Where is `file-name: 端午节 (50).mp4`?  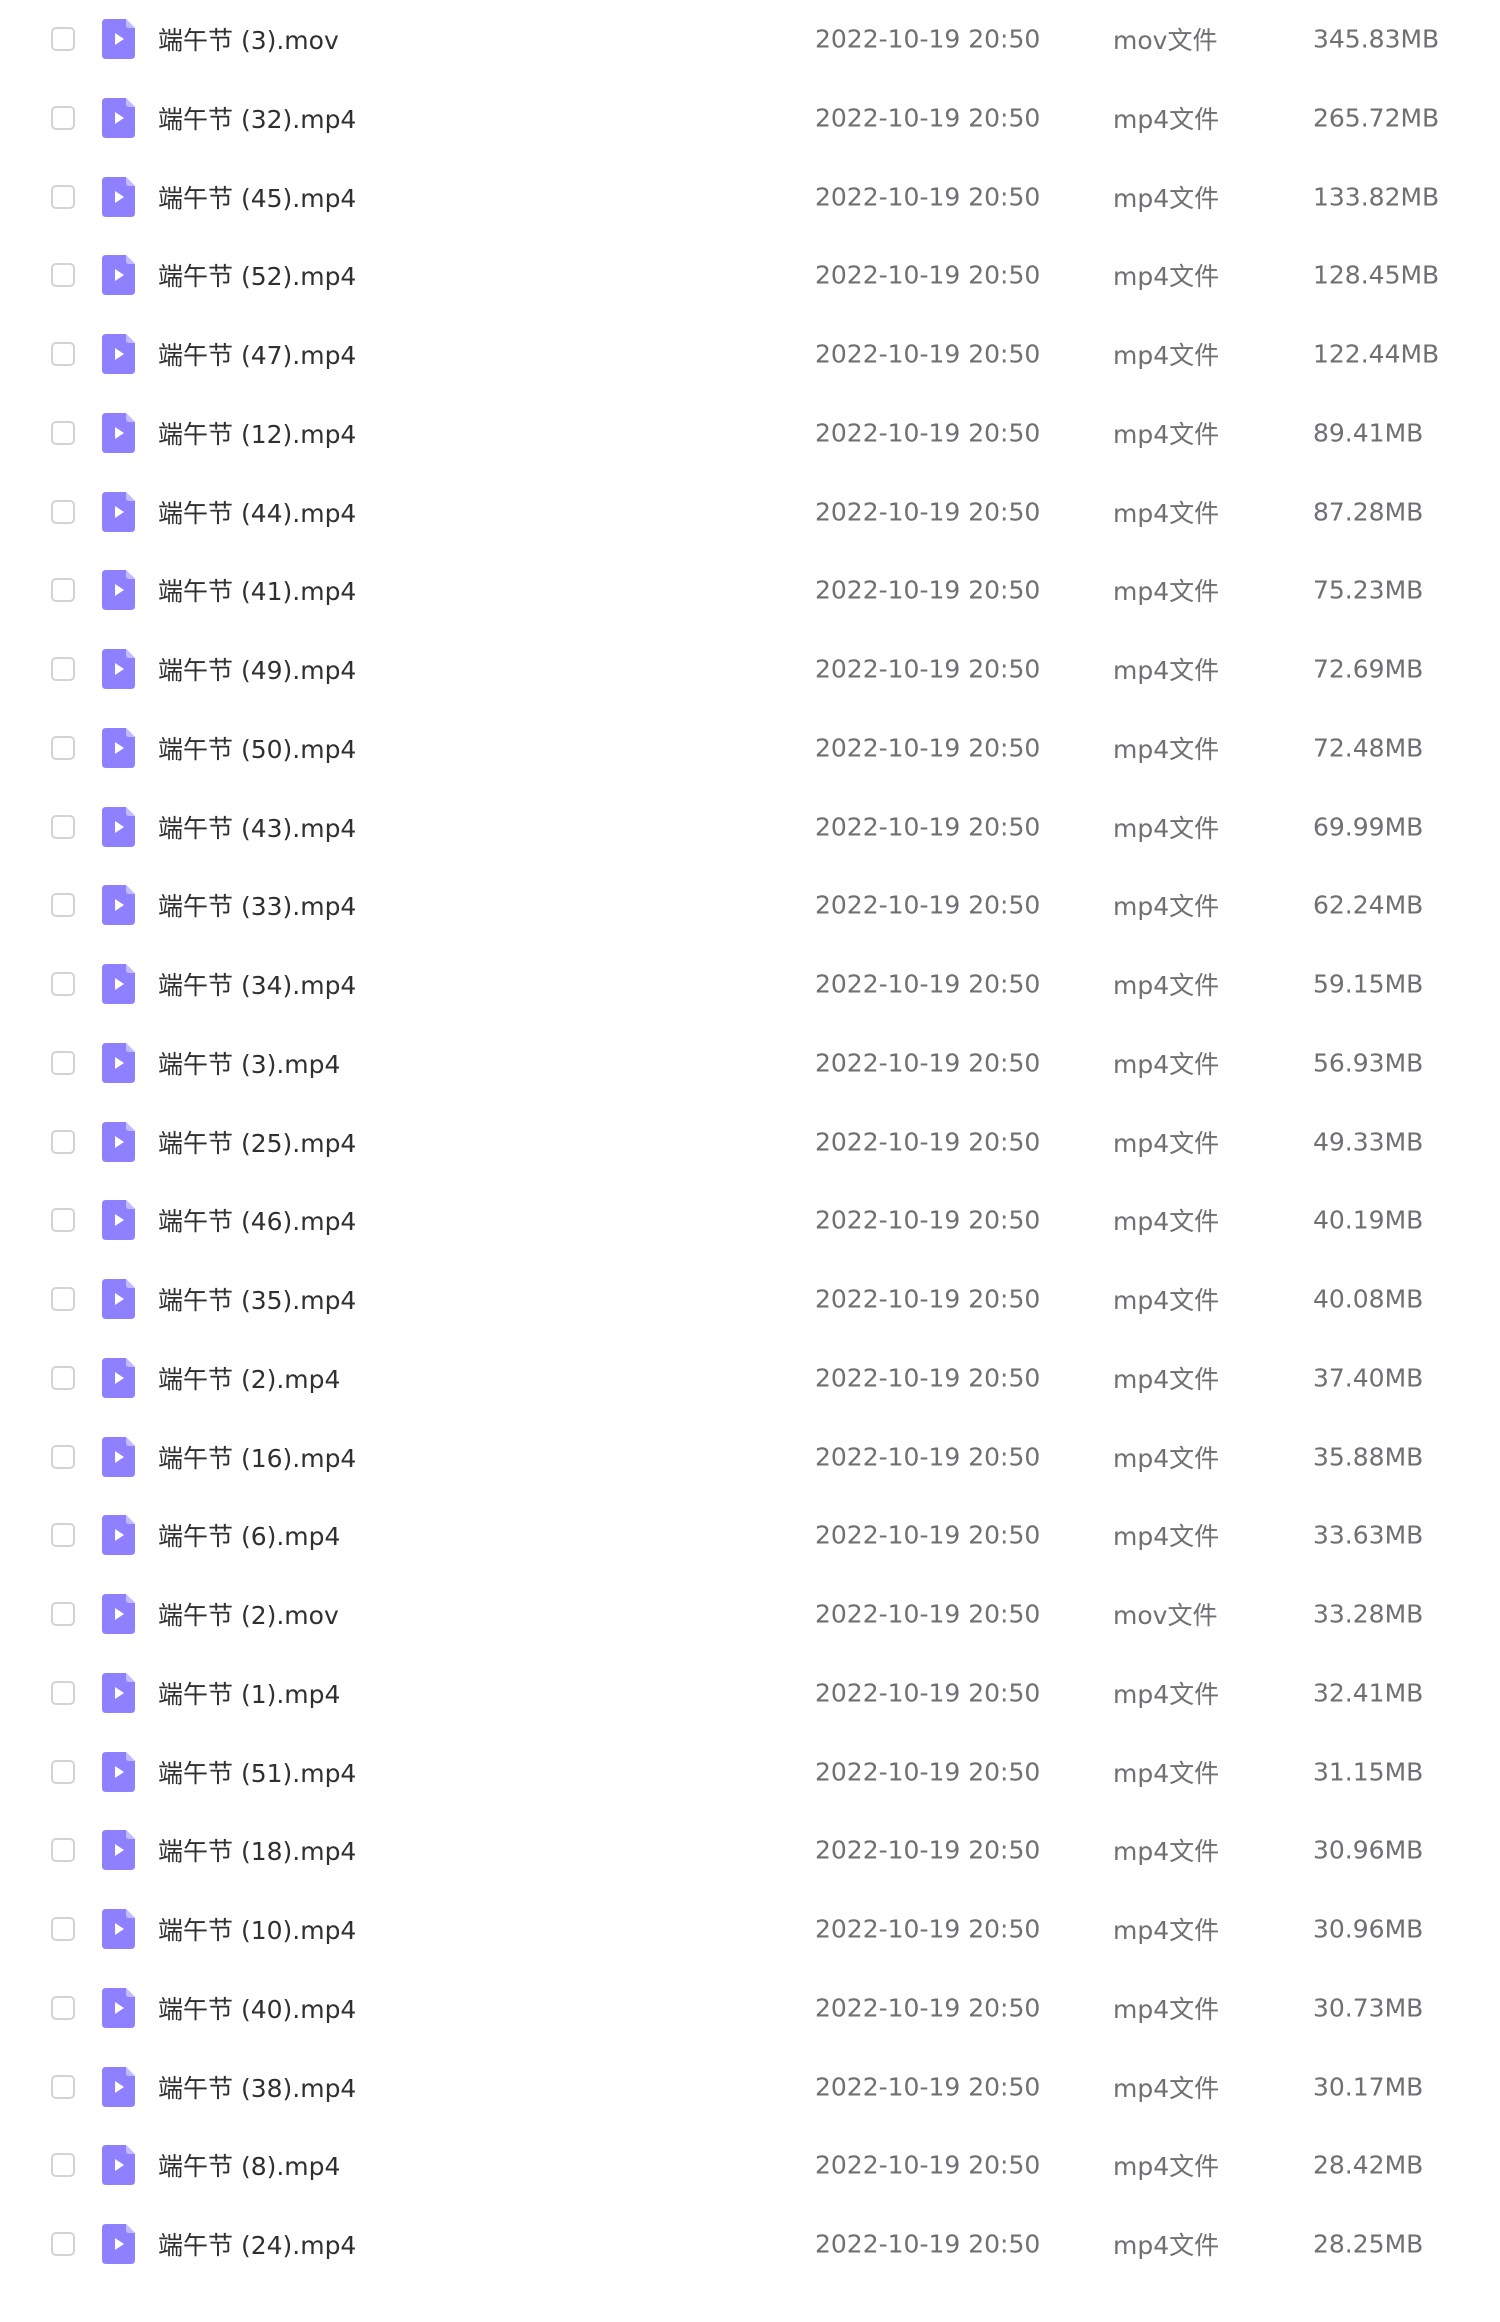 file-name: 端午节 (50).mp4 is located at coordinates (257, 748).